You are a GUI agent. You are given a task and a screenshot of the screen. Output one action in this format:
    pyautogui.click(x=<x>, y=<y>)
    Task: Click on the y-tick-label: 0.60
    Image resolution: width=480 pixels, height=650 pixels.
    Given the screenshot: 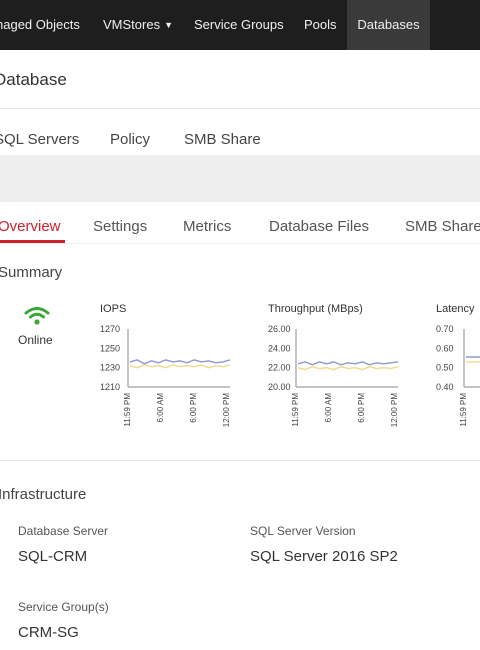 What is the action you would take?
    pyautogui.click(x=445, y=348)
    